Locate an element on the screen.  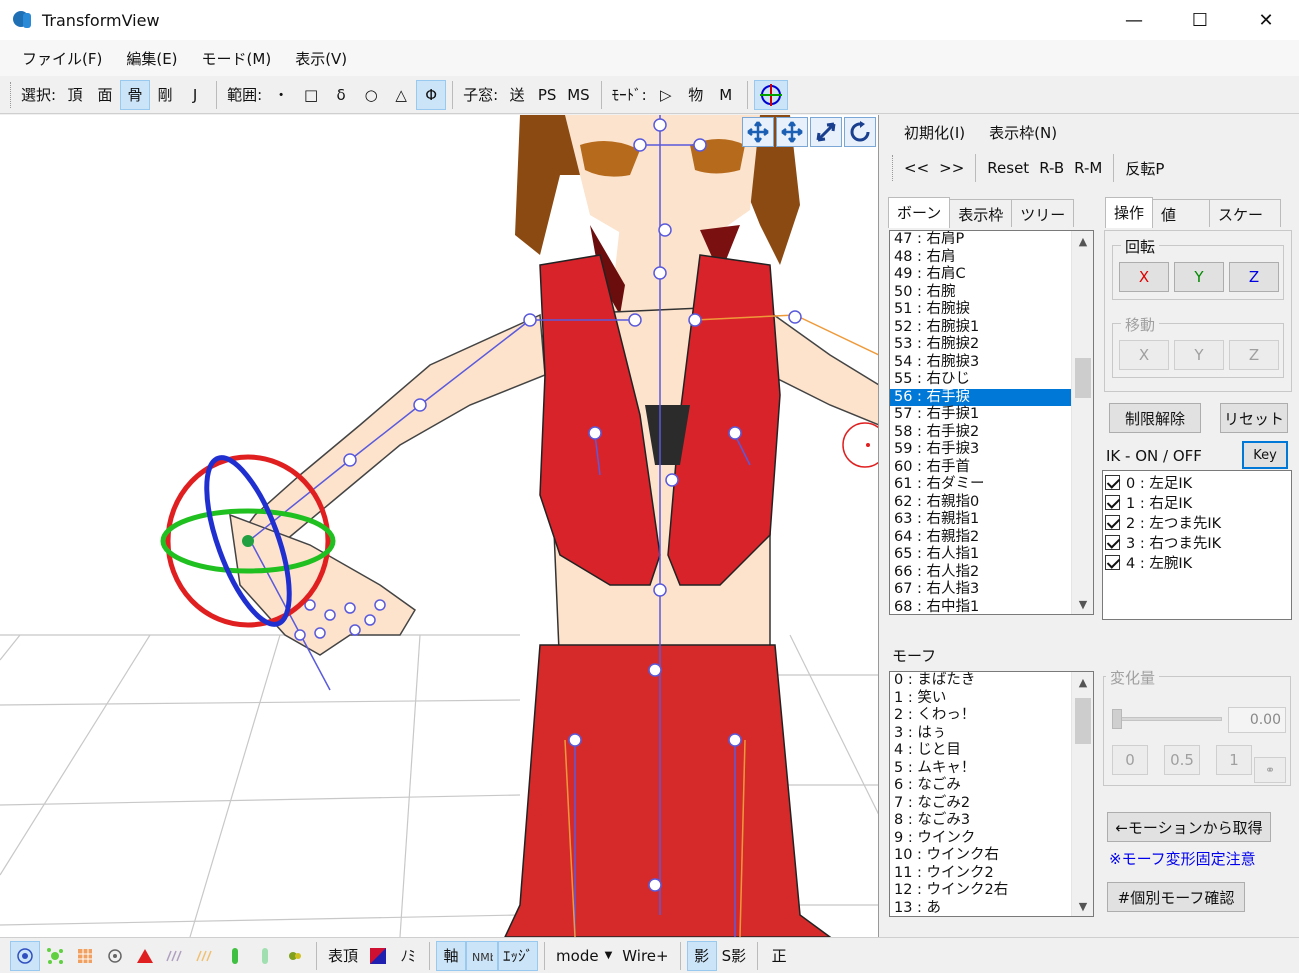
preset-1-button: 1 is located at coordinates (1234, 760).